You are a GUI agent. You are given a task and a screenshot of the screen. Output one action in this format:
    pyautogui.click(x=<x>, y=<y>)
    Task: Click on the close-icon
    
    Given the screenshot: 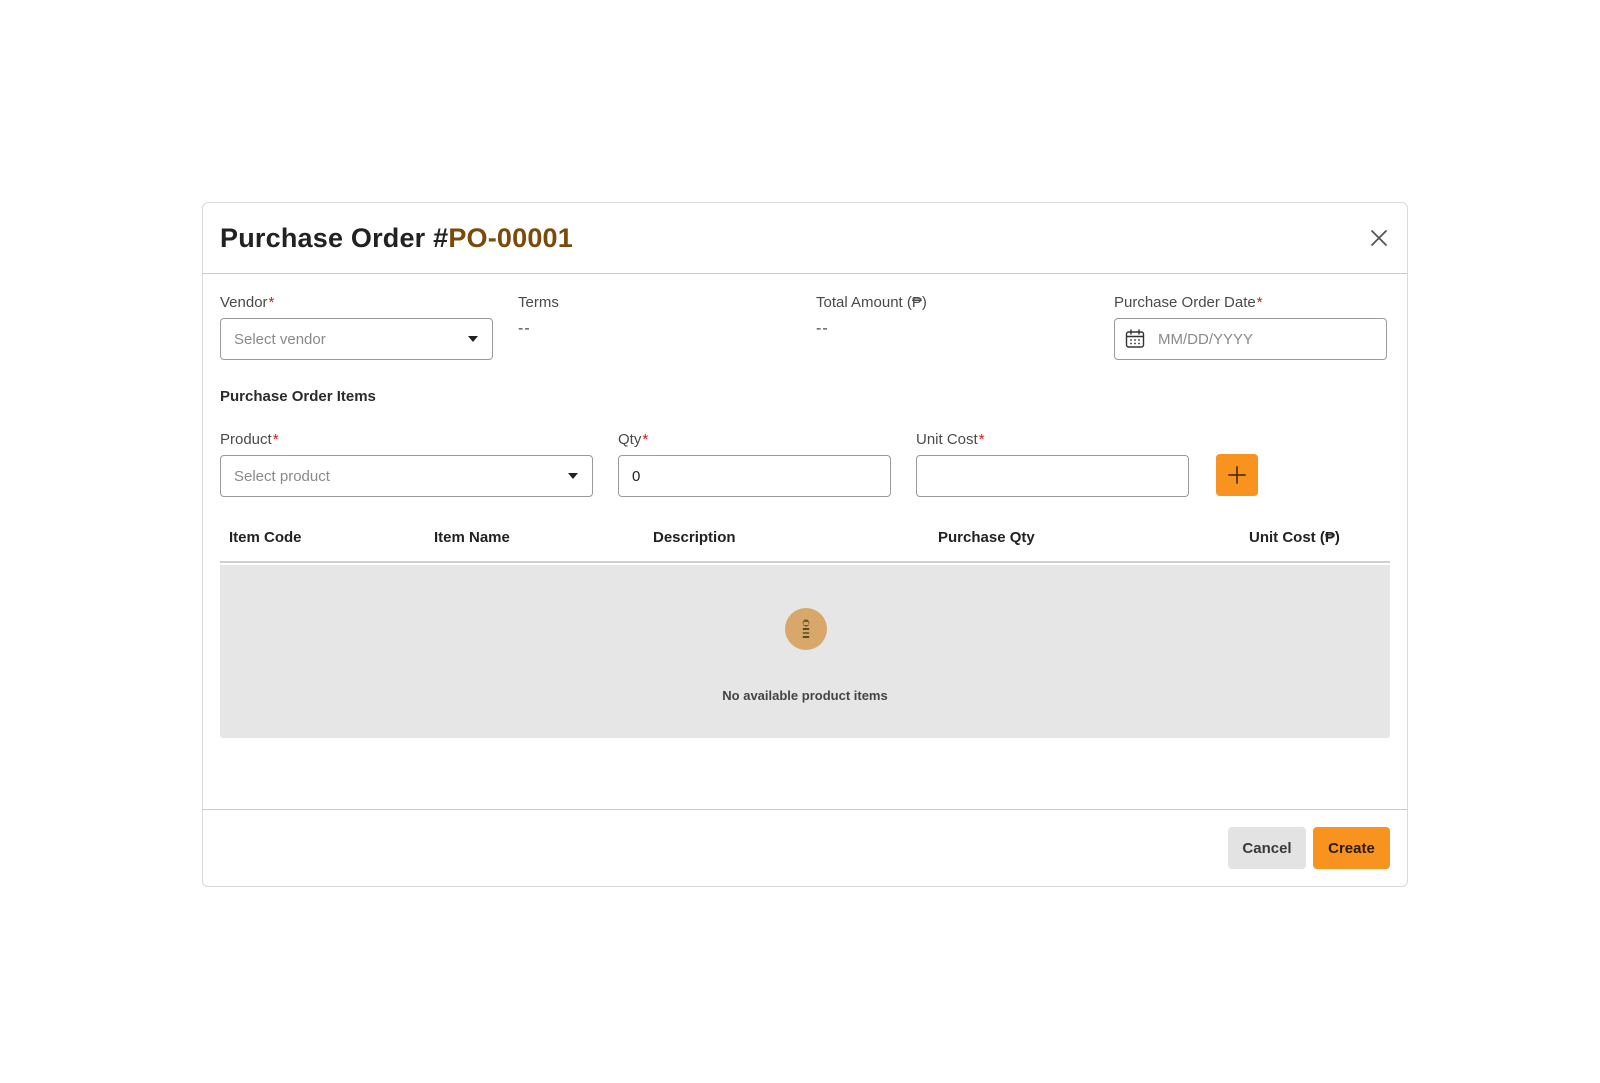 What is the action you would take?
    pyautogui.click(x=1379, y=238)
    